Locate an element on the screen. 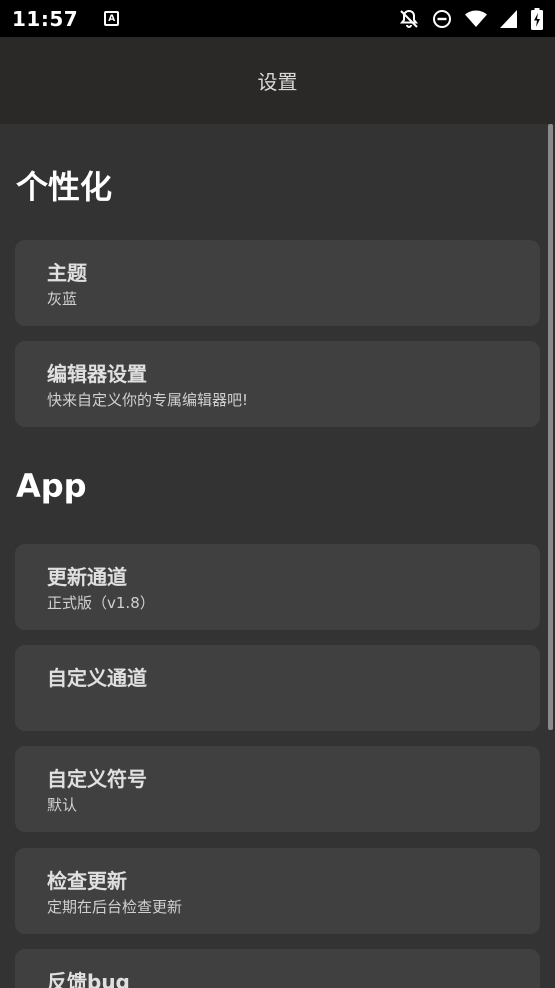  setting-item-custom-symbols: 自定义符号 默认 is located at coordinates (277, 789).